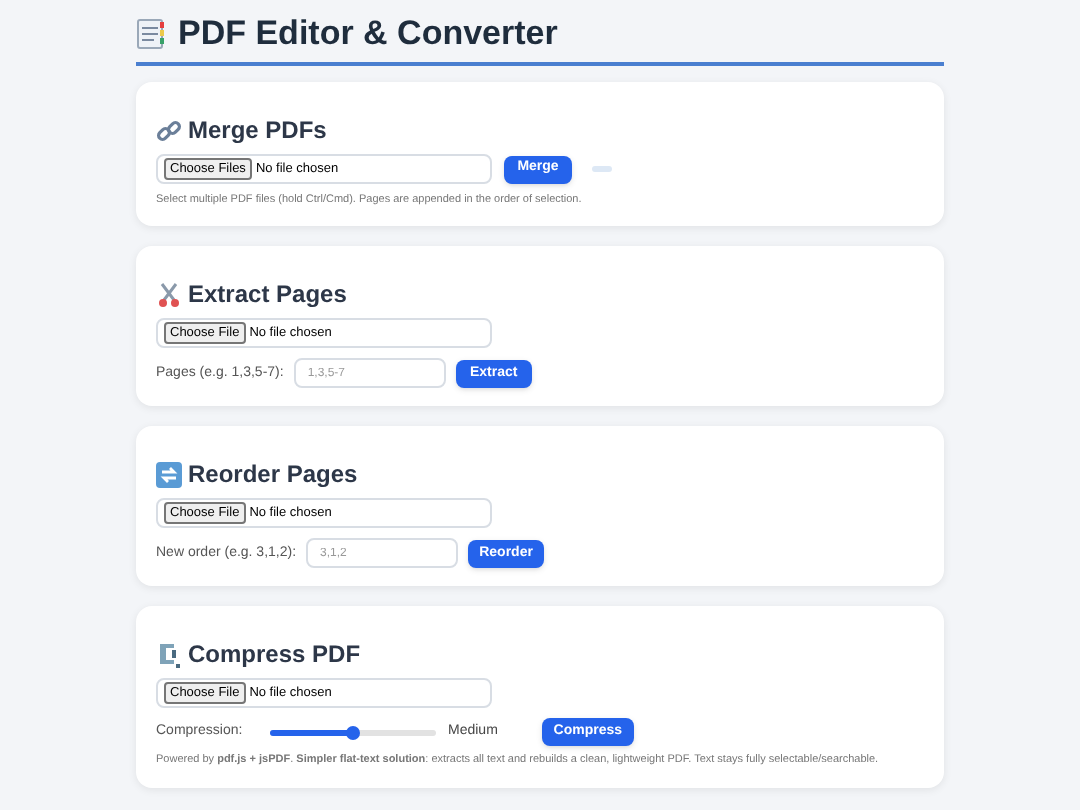 Image resolution: width=1080 pixels, height=810 pixels. I want to click on slider-thumb, so click(353, 732).